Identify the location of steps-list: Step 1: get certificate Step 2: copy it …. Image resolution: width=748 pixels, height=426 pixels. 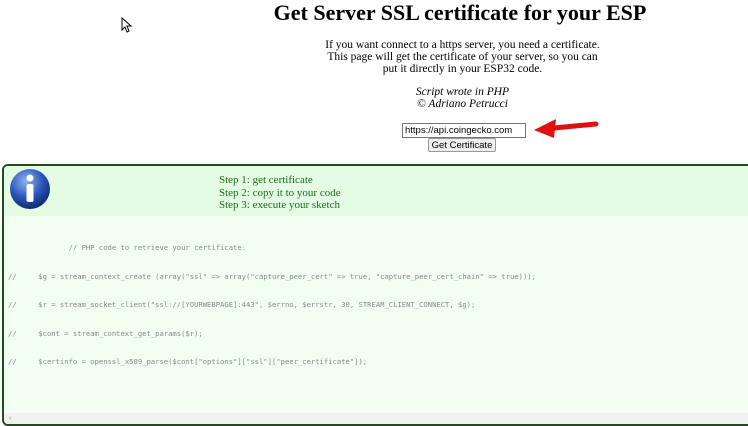
(280, 193).